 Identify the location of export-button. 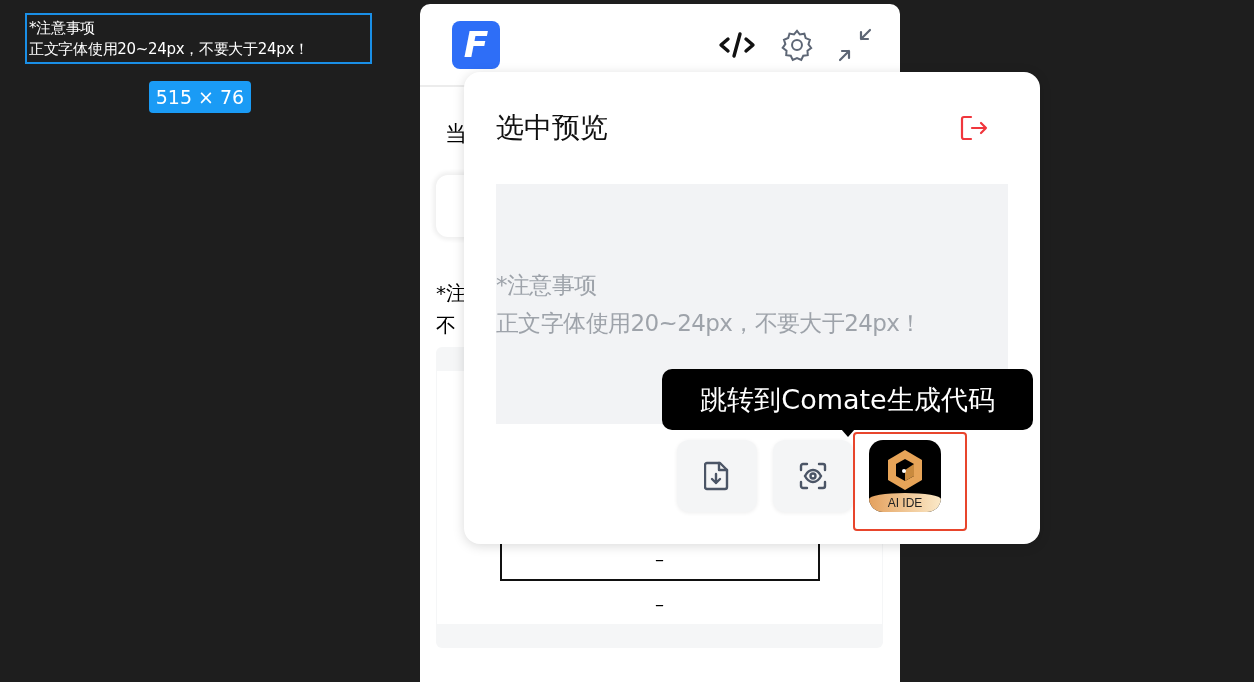
(717, 476).